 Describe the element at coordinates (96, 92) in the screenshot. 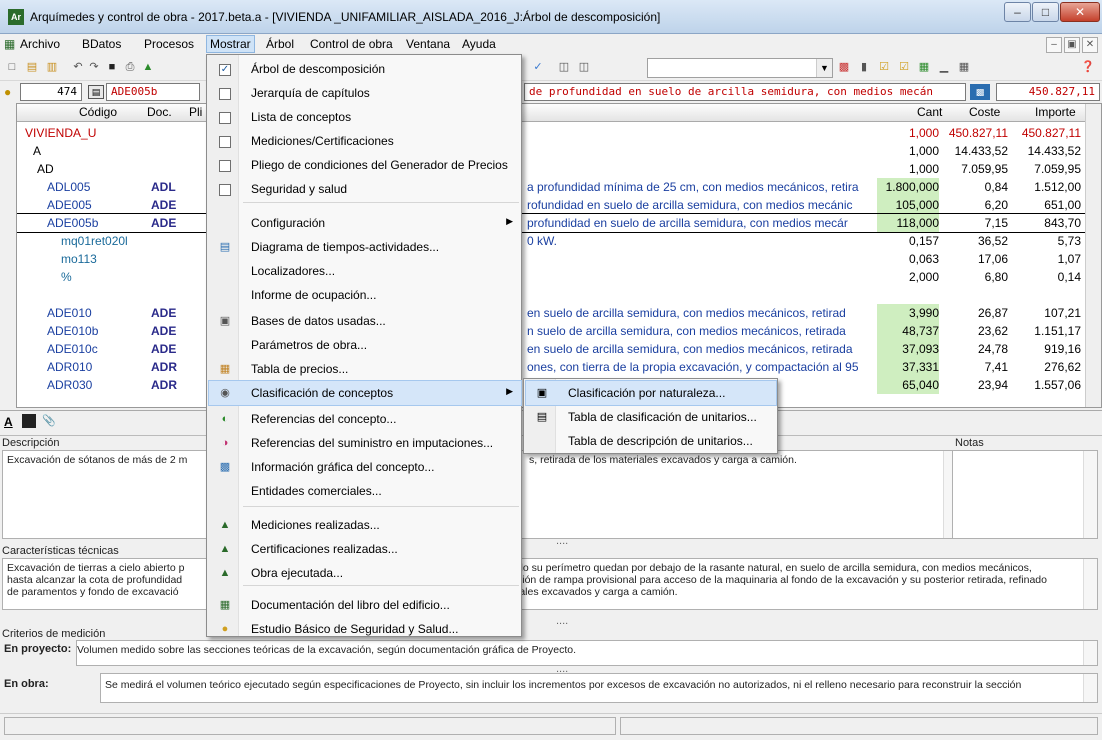

I see `concept-type-icon: ▤` at that location.